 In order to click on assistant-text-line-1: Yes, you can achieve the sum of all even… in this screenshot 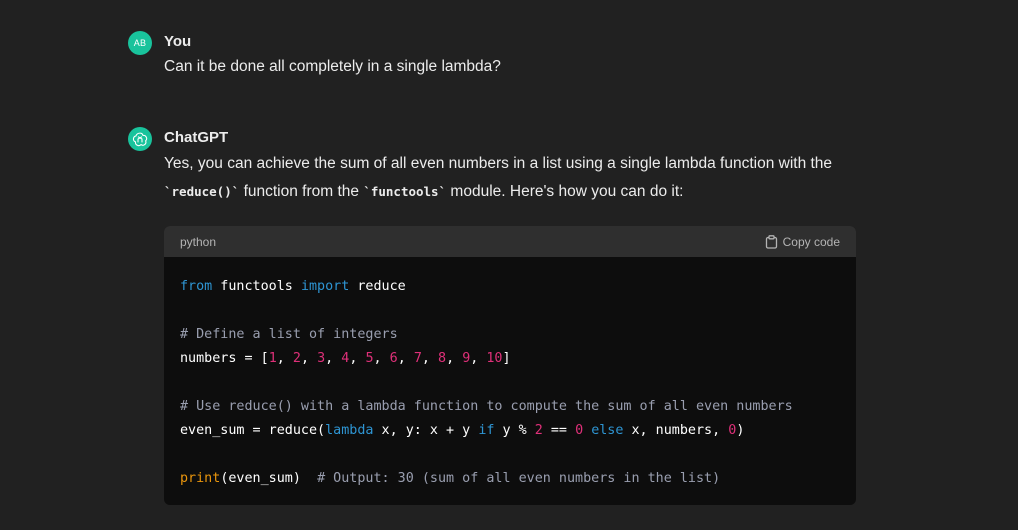, I will do `click(498, 163)`.